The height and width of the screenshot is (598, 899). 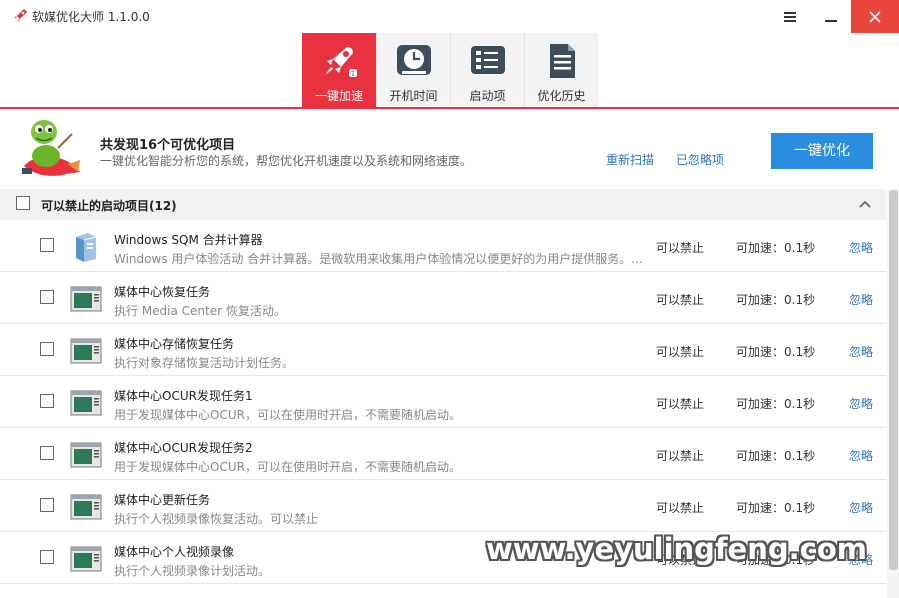 I want to click on summary-title: 共发现16个可优化项目, so click(x=168, y=145).